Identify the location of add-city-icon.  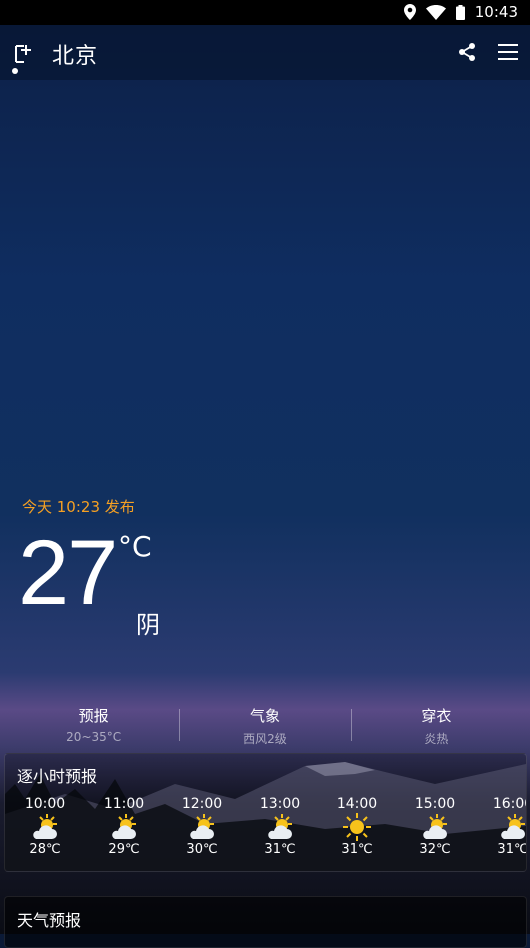
(23, 59).